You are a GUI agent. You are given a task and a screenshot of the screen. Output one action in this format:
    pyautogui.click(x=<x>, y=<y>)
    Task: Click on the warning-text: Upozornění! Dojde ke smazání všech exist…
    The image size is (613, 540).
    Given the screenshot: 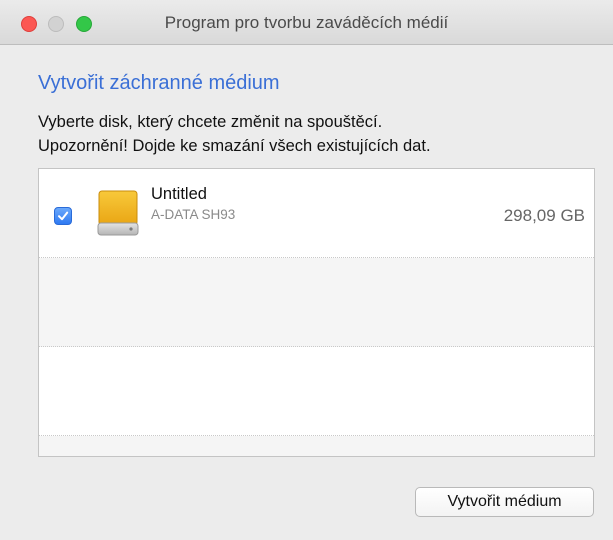 What is the action you would take?
    pyautogui.click(x=234, y=146)
    